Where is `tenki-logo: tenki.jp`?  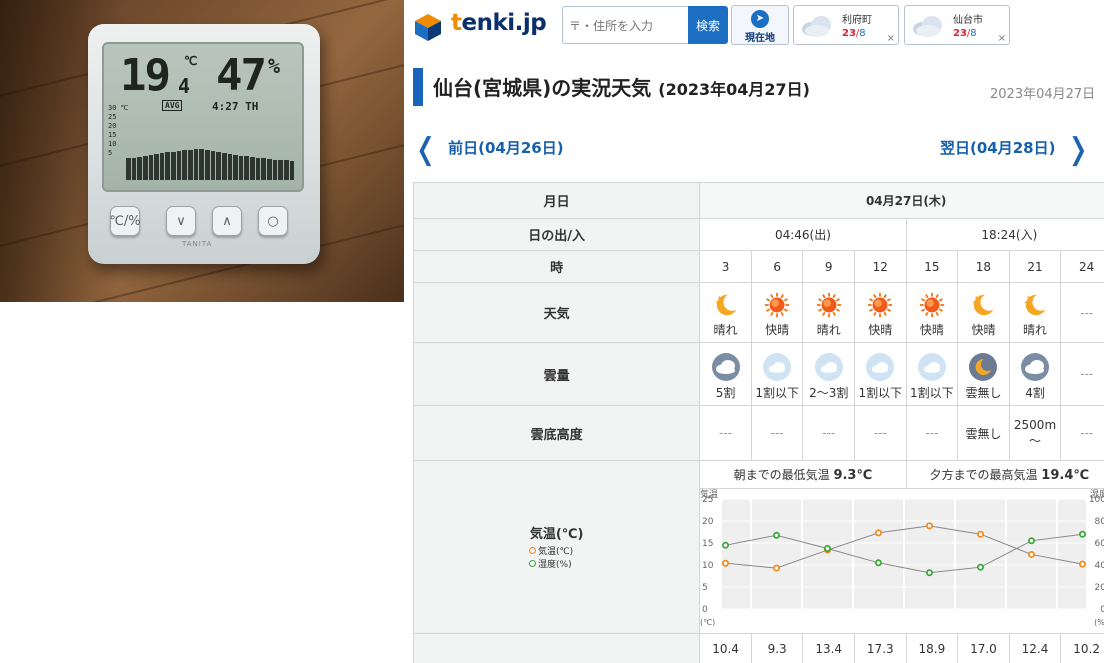
tenki-logo: tenki.jp is located at coordinates (483, 25).